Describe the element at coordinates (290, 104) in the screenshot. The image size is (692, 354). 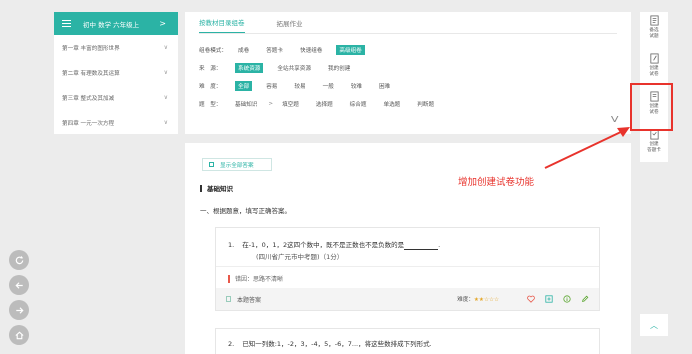
I see `qtype-option-fill: 填空题` at that location.